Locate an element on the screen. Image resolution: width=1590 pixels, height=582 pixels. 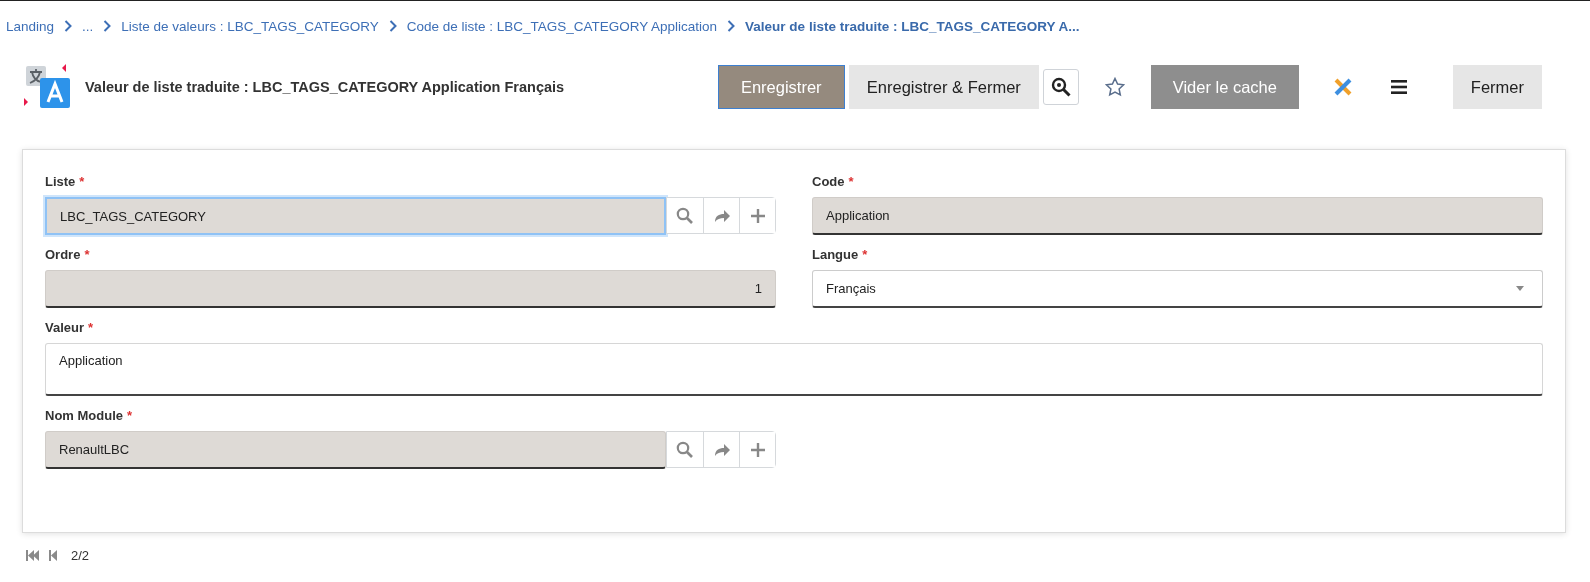
zoom-button is located at coordinates (1060, 87).